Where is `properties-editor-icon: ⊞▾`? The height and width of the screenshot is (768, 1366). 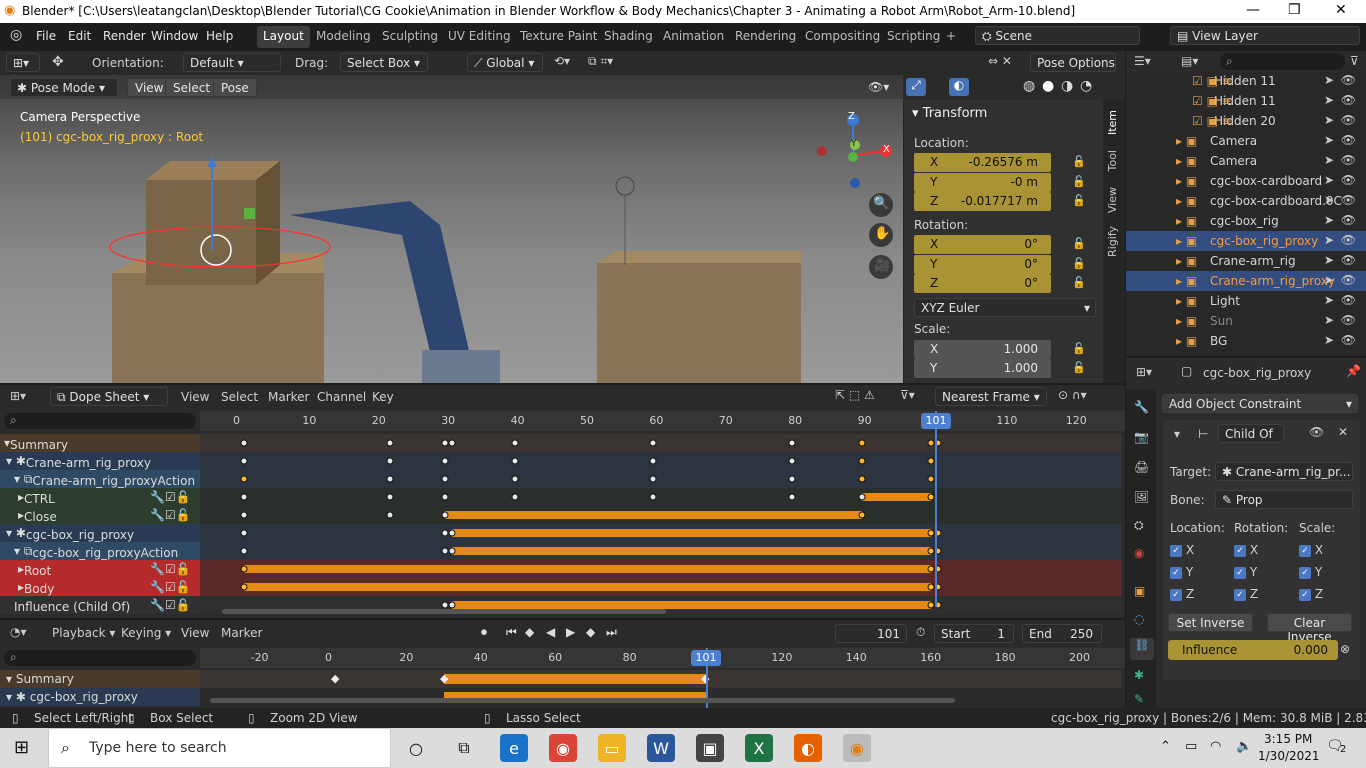
properties-editor-icon: ⊞▾ is located at coordinates (1144, 372).